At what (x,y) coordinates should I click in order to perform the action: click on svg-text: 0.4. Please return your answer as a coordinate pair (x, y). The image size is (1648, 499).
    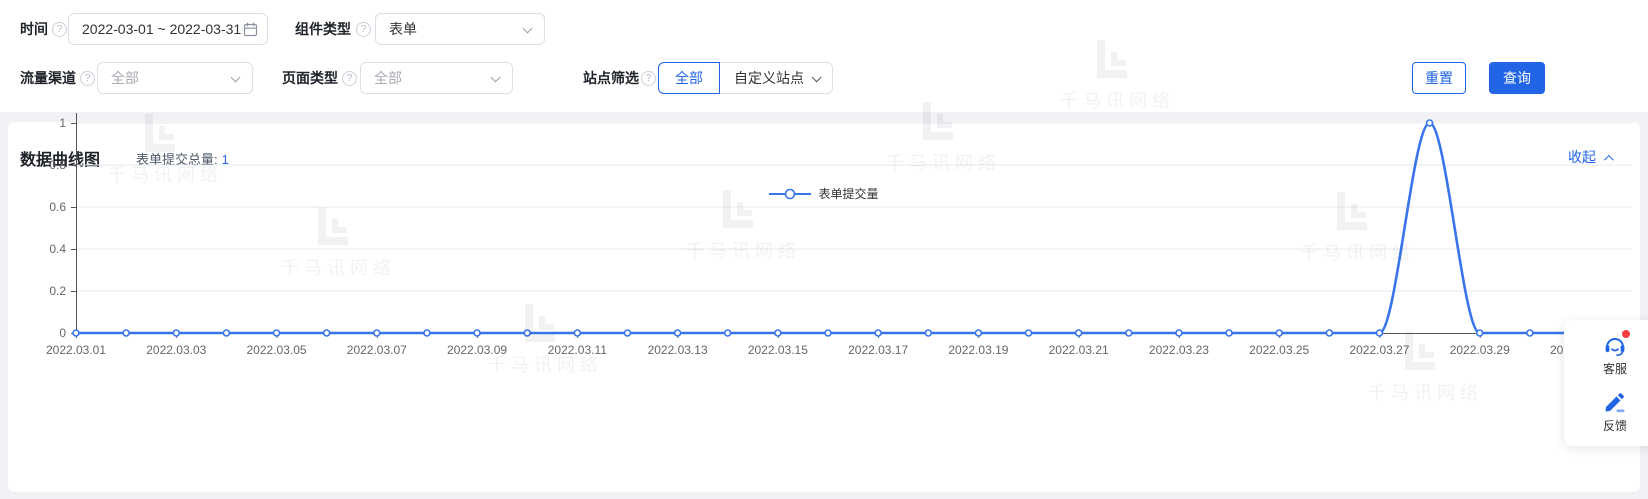
    Looking at the image, I should click on (57, 249).